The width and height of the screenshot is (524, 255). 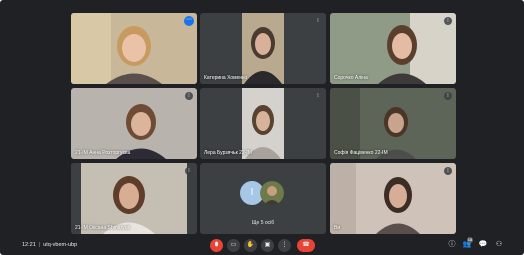 I want to click on others-count-label: Ще 5 осіб, so click(x=263, y=223).